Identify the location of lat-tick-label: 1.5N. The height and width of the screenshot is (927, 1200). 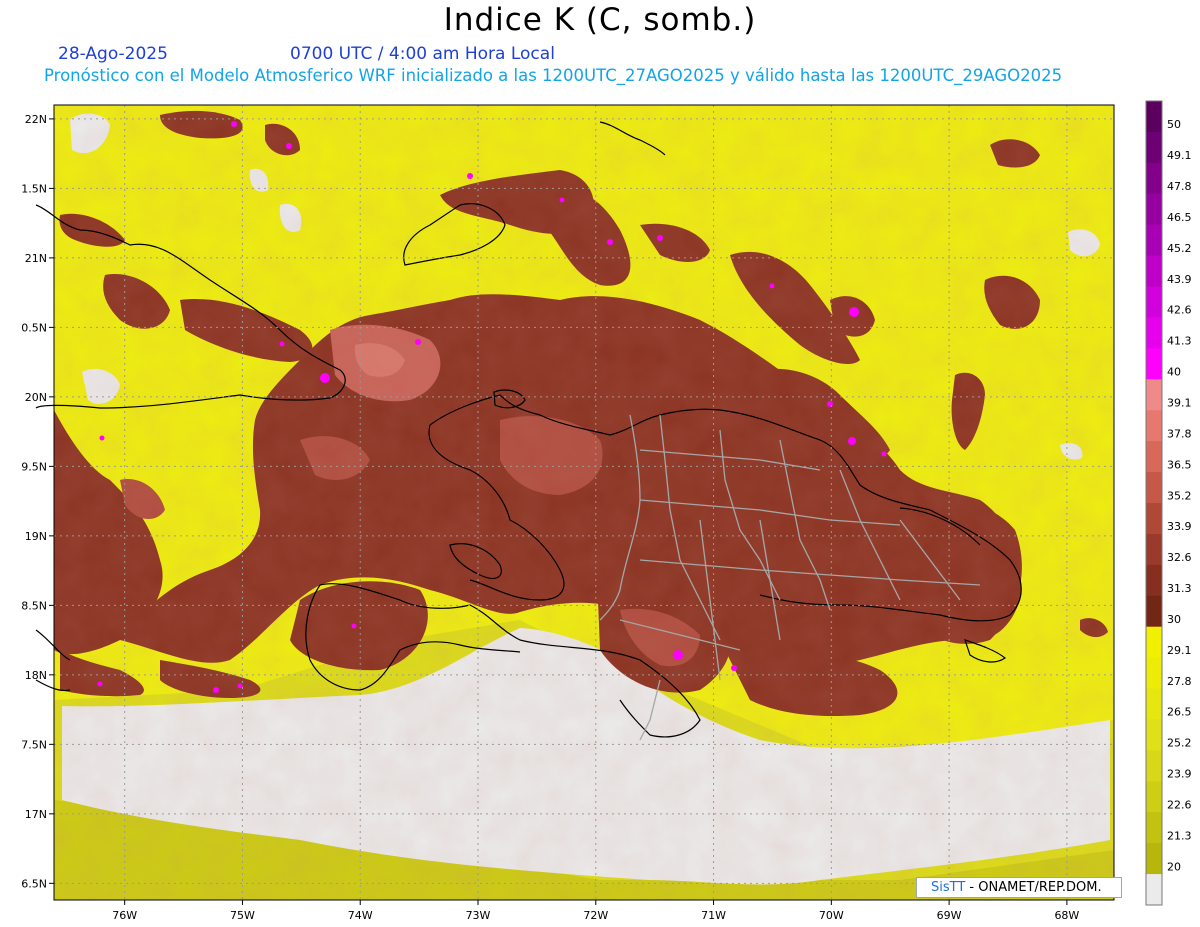
(34, 188).